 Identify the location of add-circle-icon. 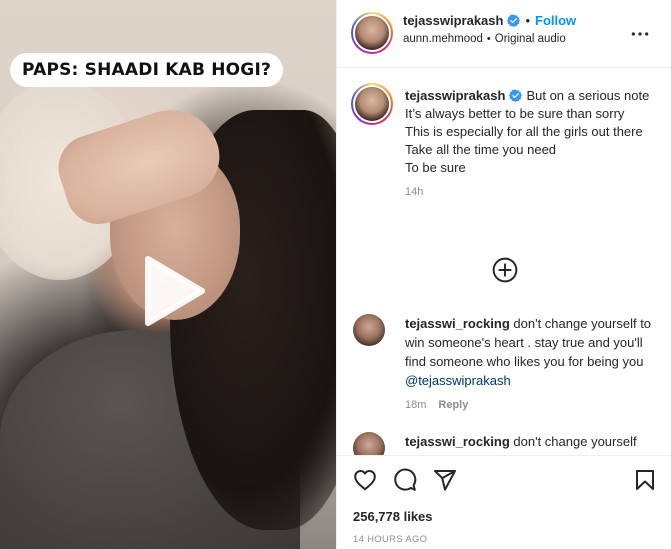
(505, 270).